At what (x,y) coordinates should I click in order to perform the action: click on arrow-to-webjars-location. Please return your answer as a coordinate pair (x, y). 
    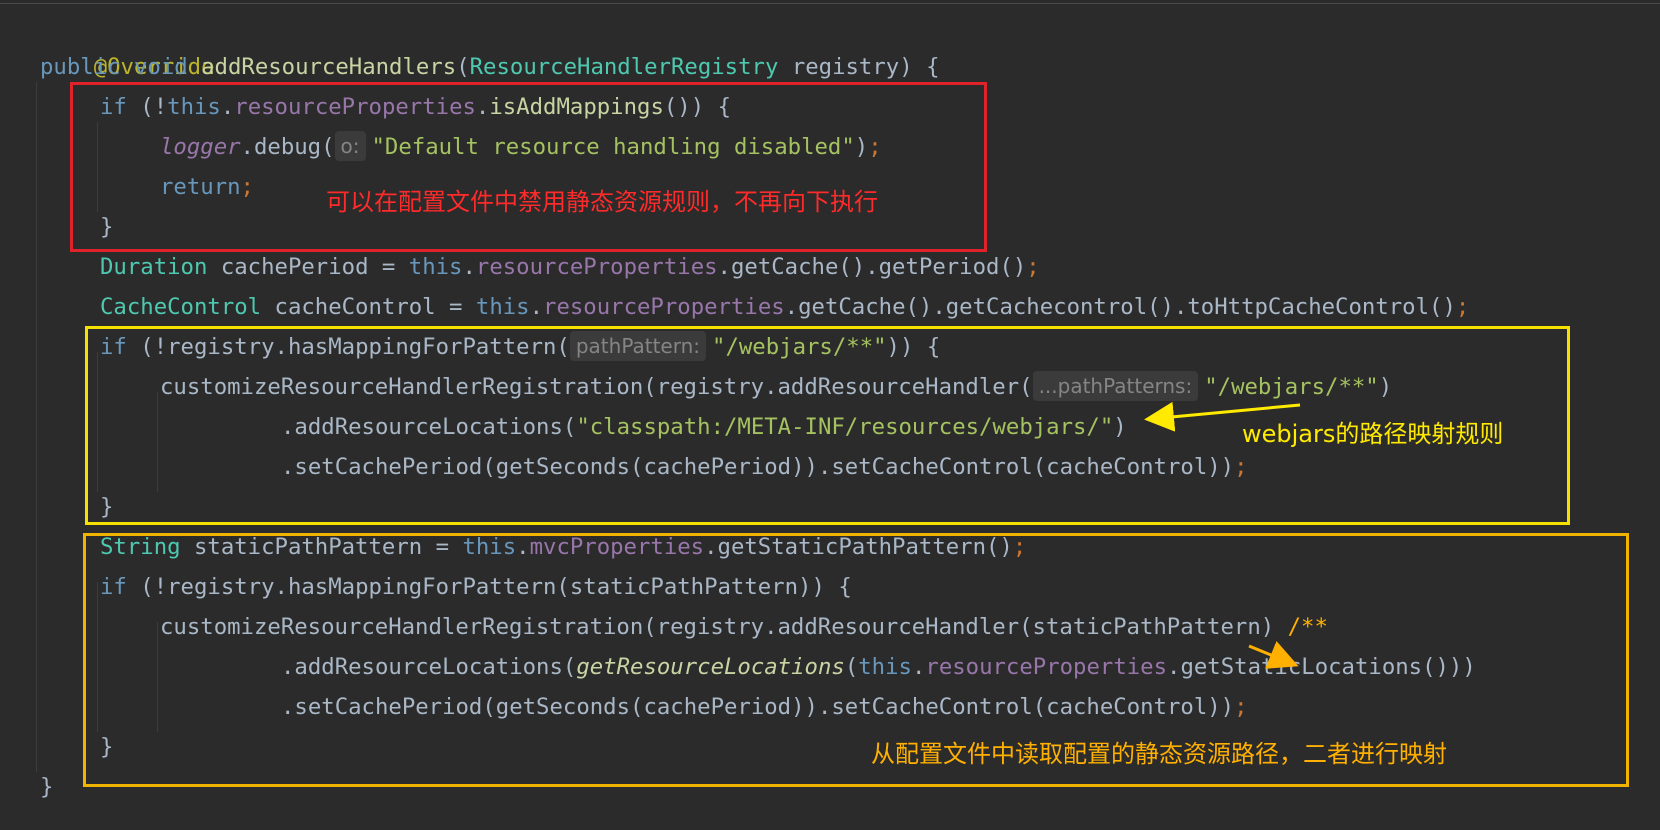
    Looking at the image, I should click on (1222, 416).